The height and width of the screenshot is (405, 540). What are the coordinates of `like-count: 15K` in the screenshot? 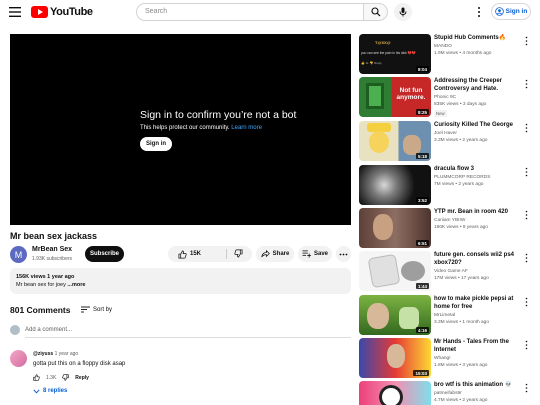 It's located at (195, 254).